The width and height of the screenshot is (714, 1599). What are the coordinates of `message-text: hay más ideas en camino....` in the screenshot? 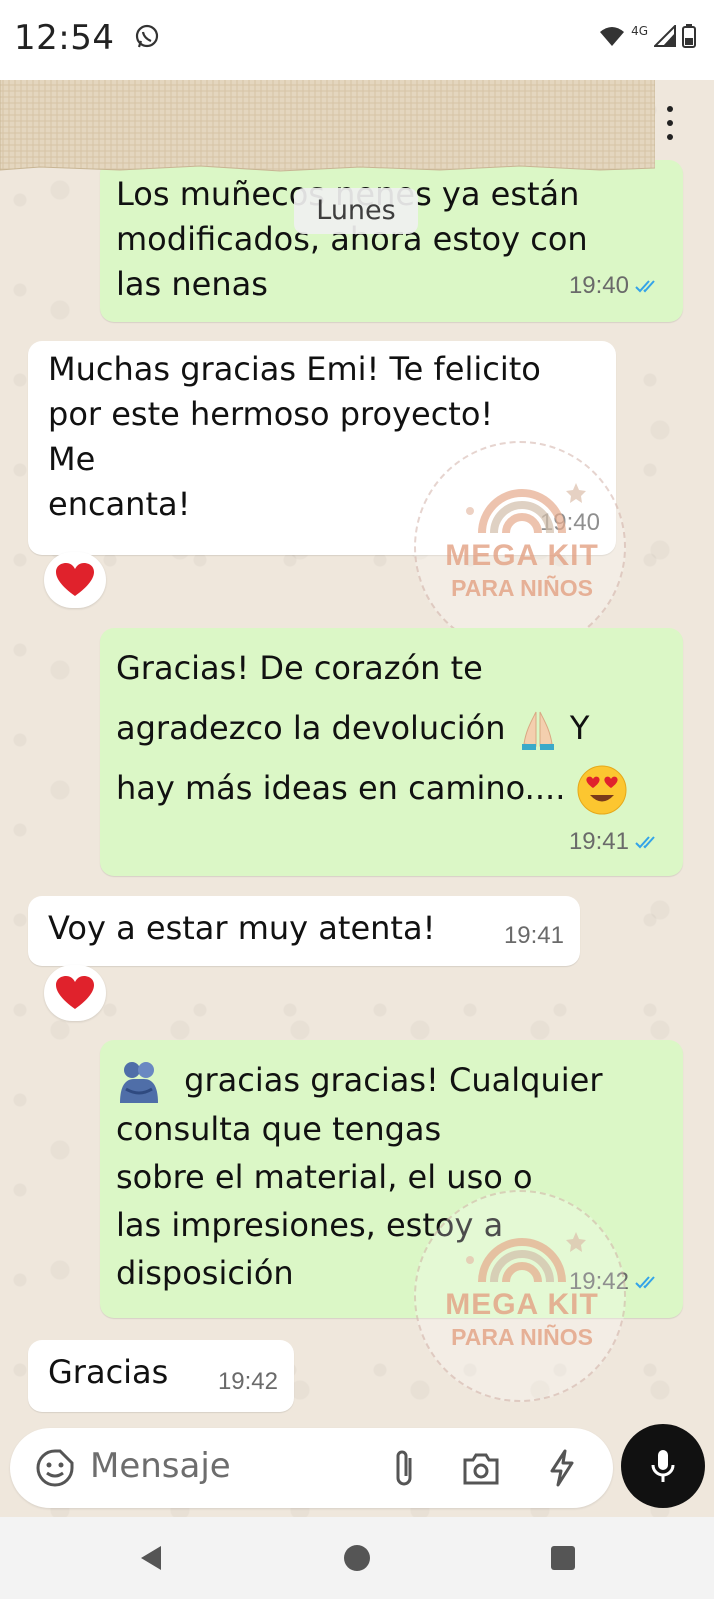 It's located at (341, 788).